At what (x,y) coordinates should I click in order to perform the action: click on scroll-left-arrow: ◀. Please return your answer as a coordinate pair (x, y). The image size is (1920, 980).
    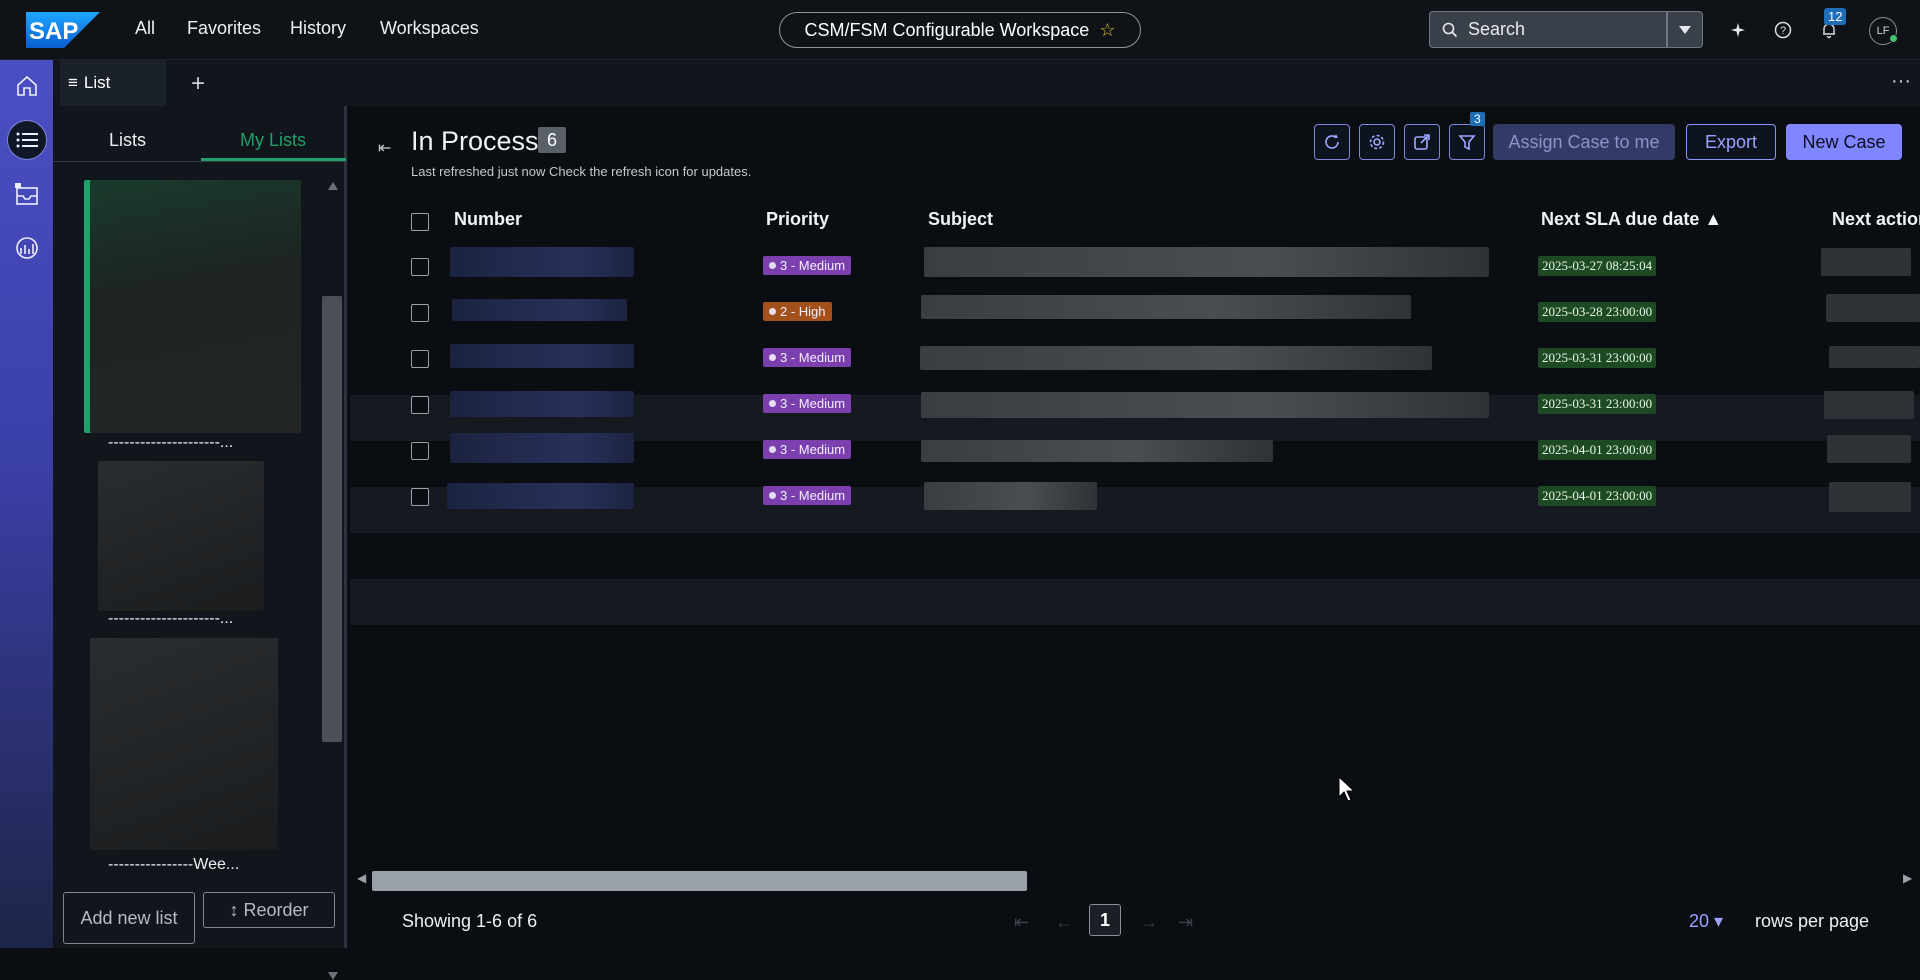
    Looking at the image, I should click on (361, 878).